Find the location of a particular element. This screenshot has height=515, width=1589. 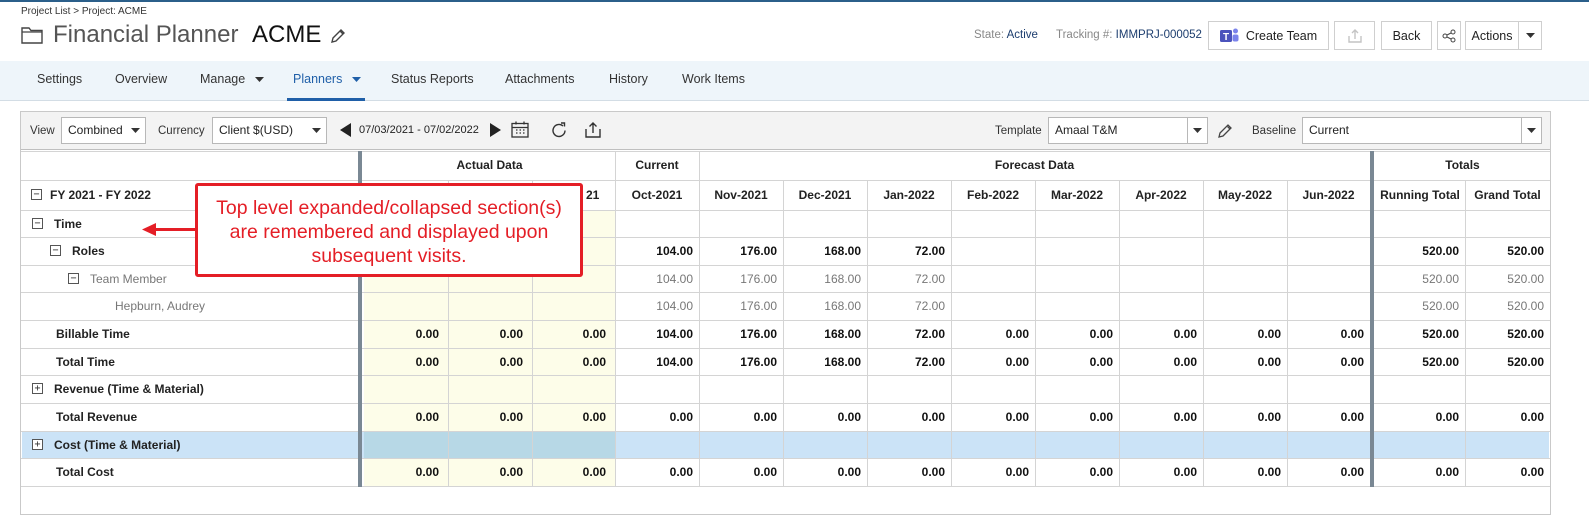

tab-manage: Manage is located at coordinates (232, 79).